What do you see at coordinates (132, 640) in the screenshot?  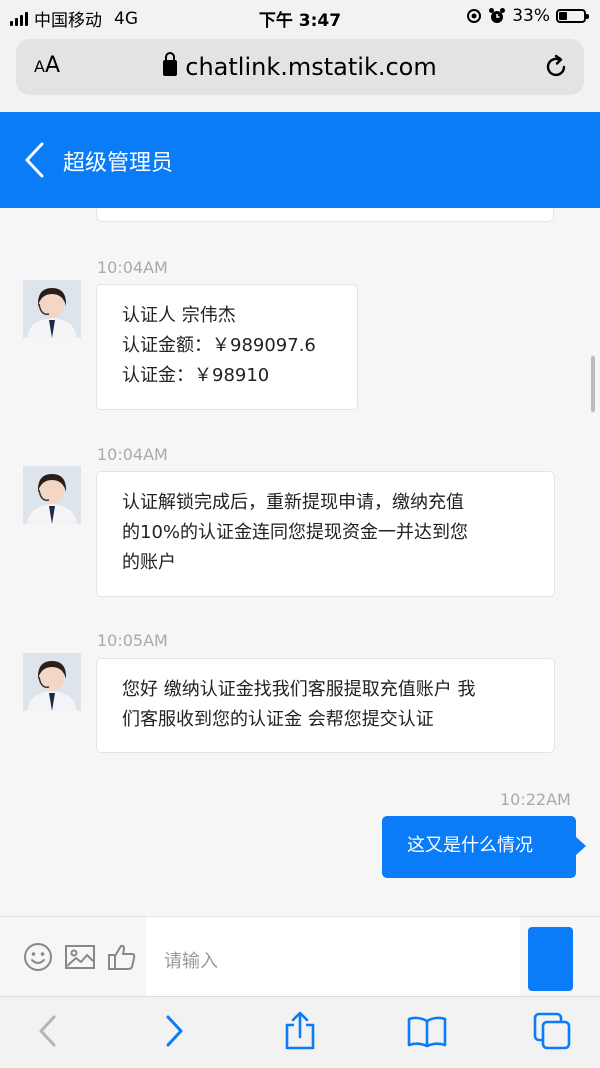 I see `message-timestamp: 10:05AM` at bounding box center [132, 640].